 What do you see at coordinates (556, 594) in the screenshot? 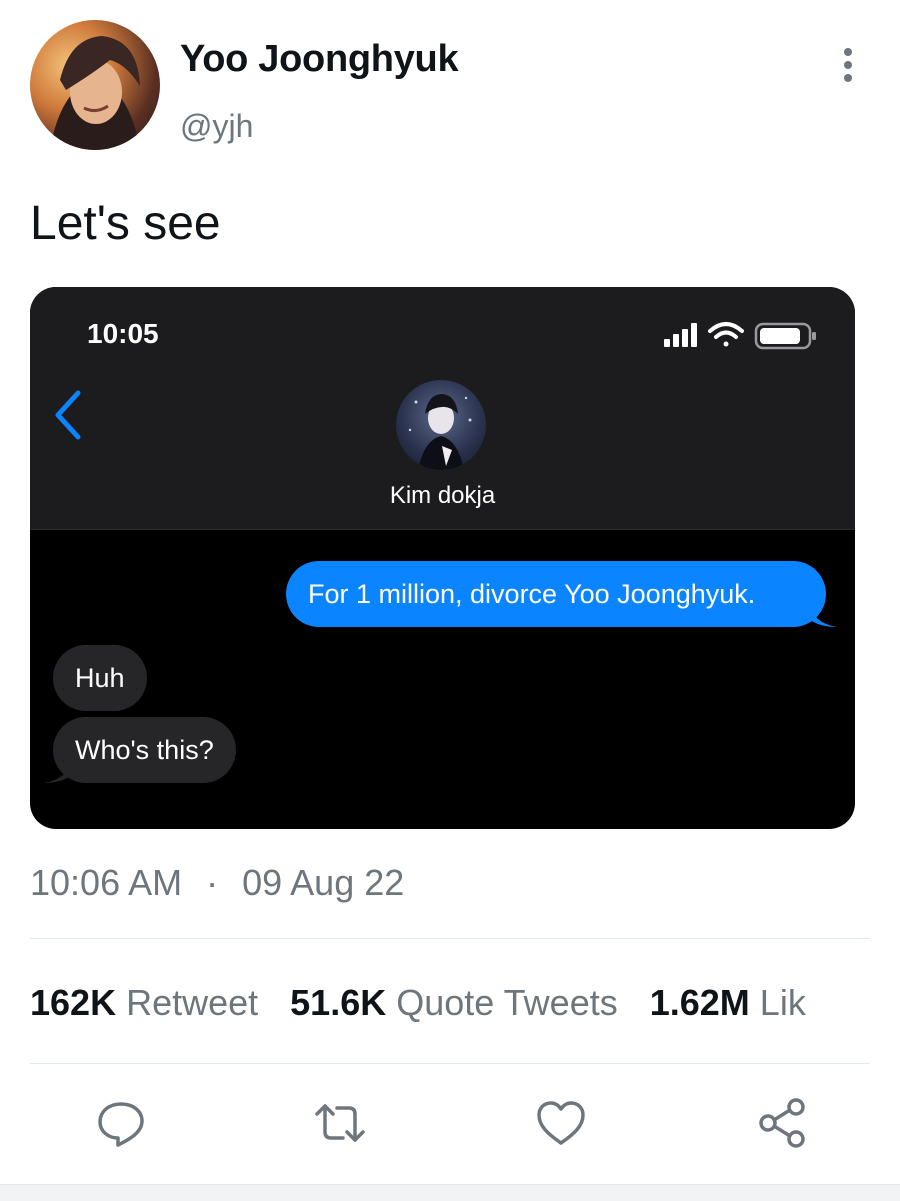
I see `message-outgoing: For 1 million, divorce Yoo Joonghyuk.` at bounding box center [556, 594].